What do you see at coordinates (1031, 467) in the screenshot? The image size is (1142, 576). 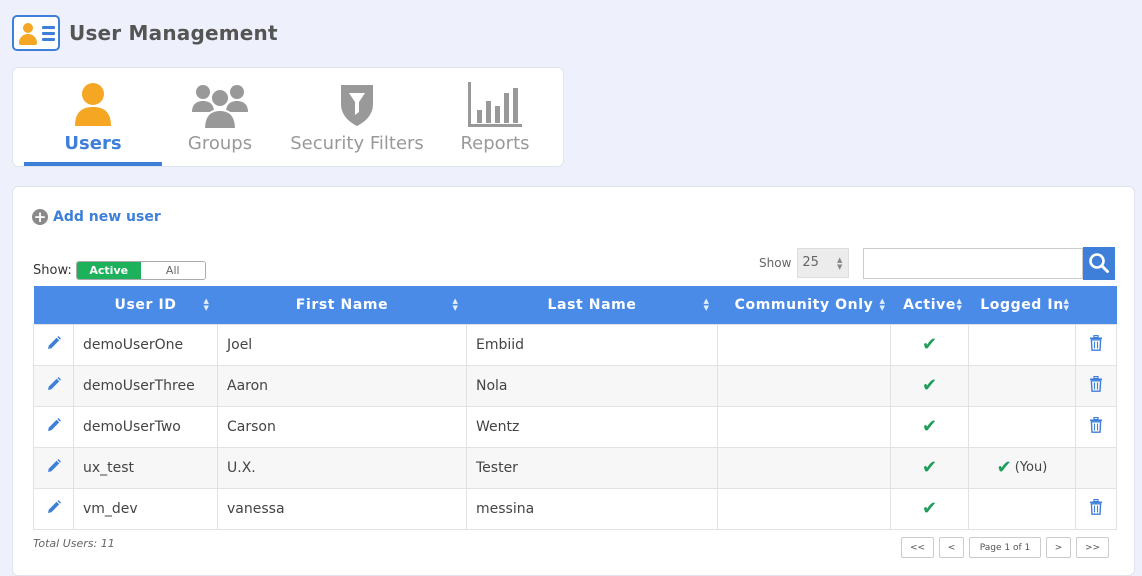 I see `logged-in-you-label: (You)` at bounding box center [1031, 467].